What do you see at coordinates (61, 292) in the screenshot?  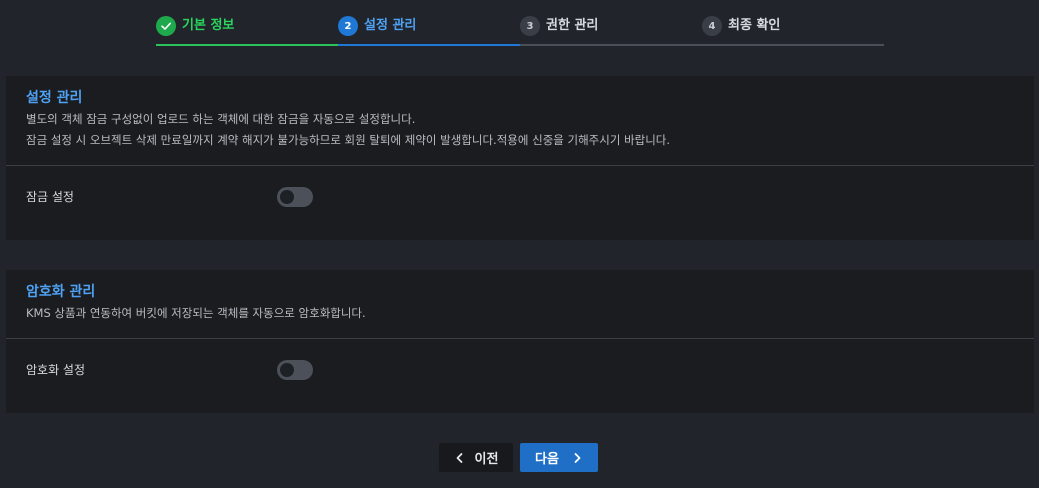 I see `panel-title: 암호화 관리` at bounding box center [61, 292].